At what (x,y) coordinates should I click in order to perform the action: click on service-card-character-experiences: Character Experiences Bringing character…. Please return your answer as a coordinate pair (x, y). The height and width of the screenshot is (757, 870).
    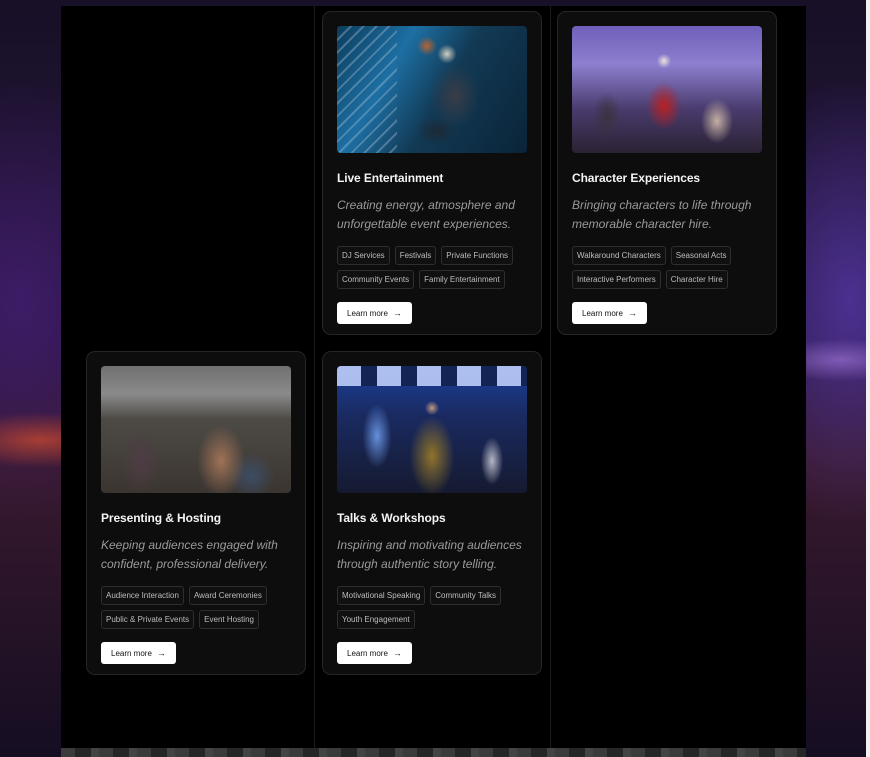
    Looking at the image, I should click on (667, 173).